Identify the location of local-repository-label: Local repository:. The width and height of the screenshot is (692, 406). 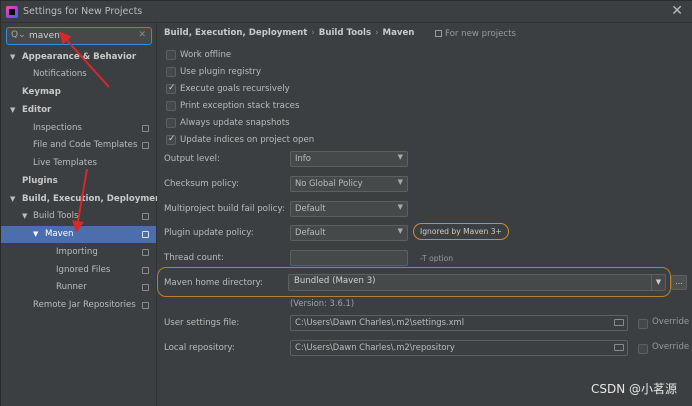
(199, 348).